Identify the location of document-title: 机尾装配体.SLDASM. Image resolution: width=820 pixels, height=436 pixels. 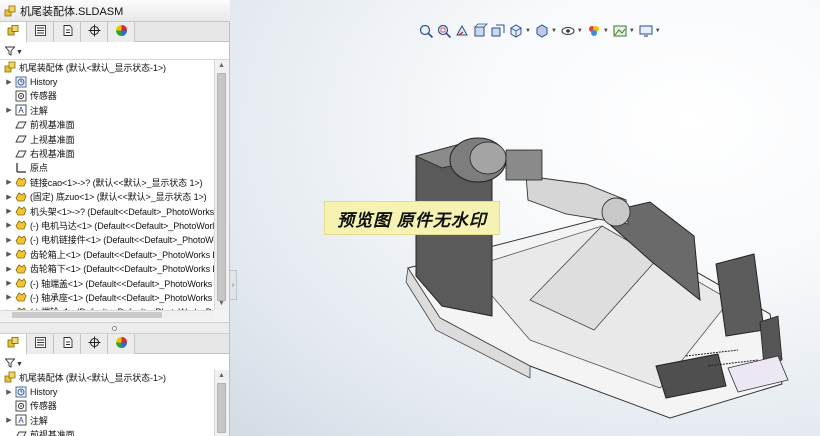
(72, 11).